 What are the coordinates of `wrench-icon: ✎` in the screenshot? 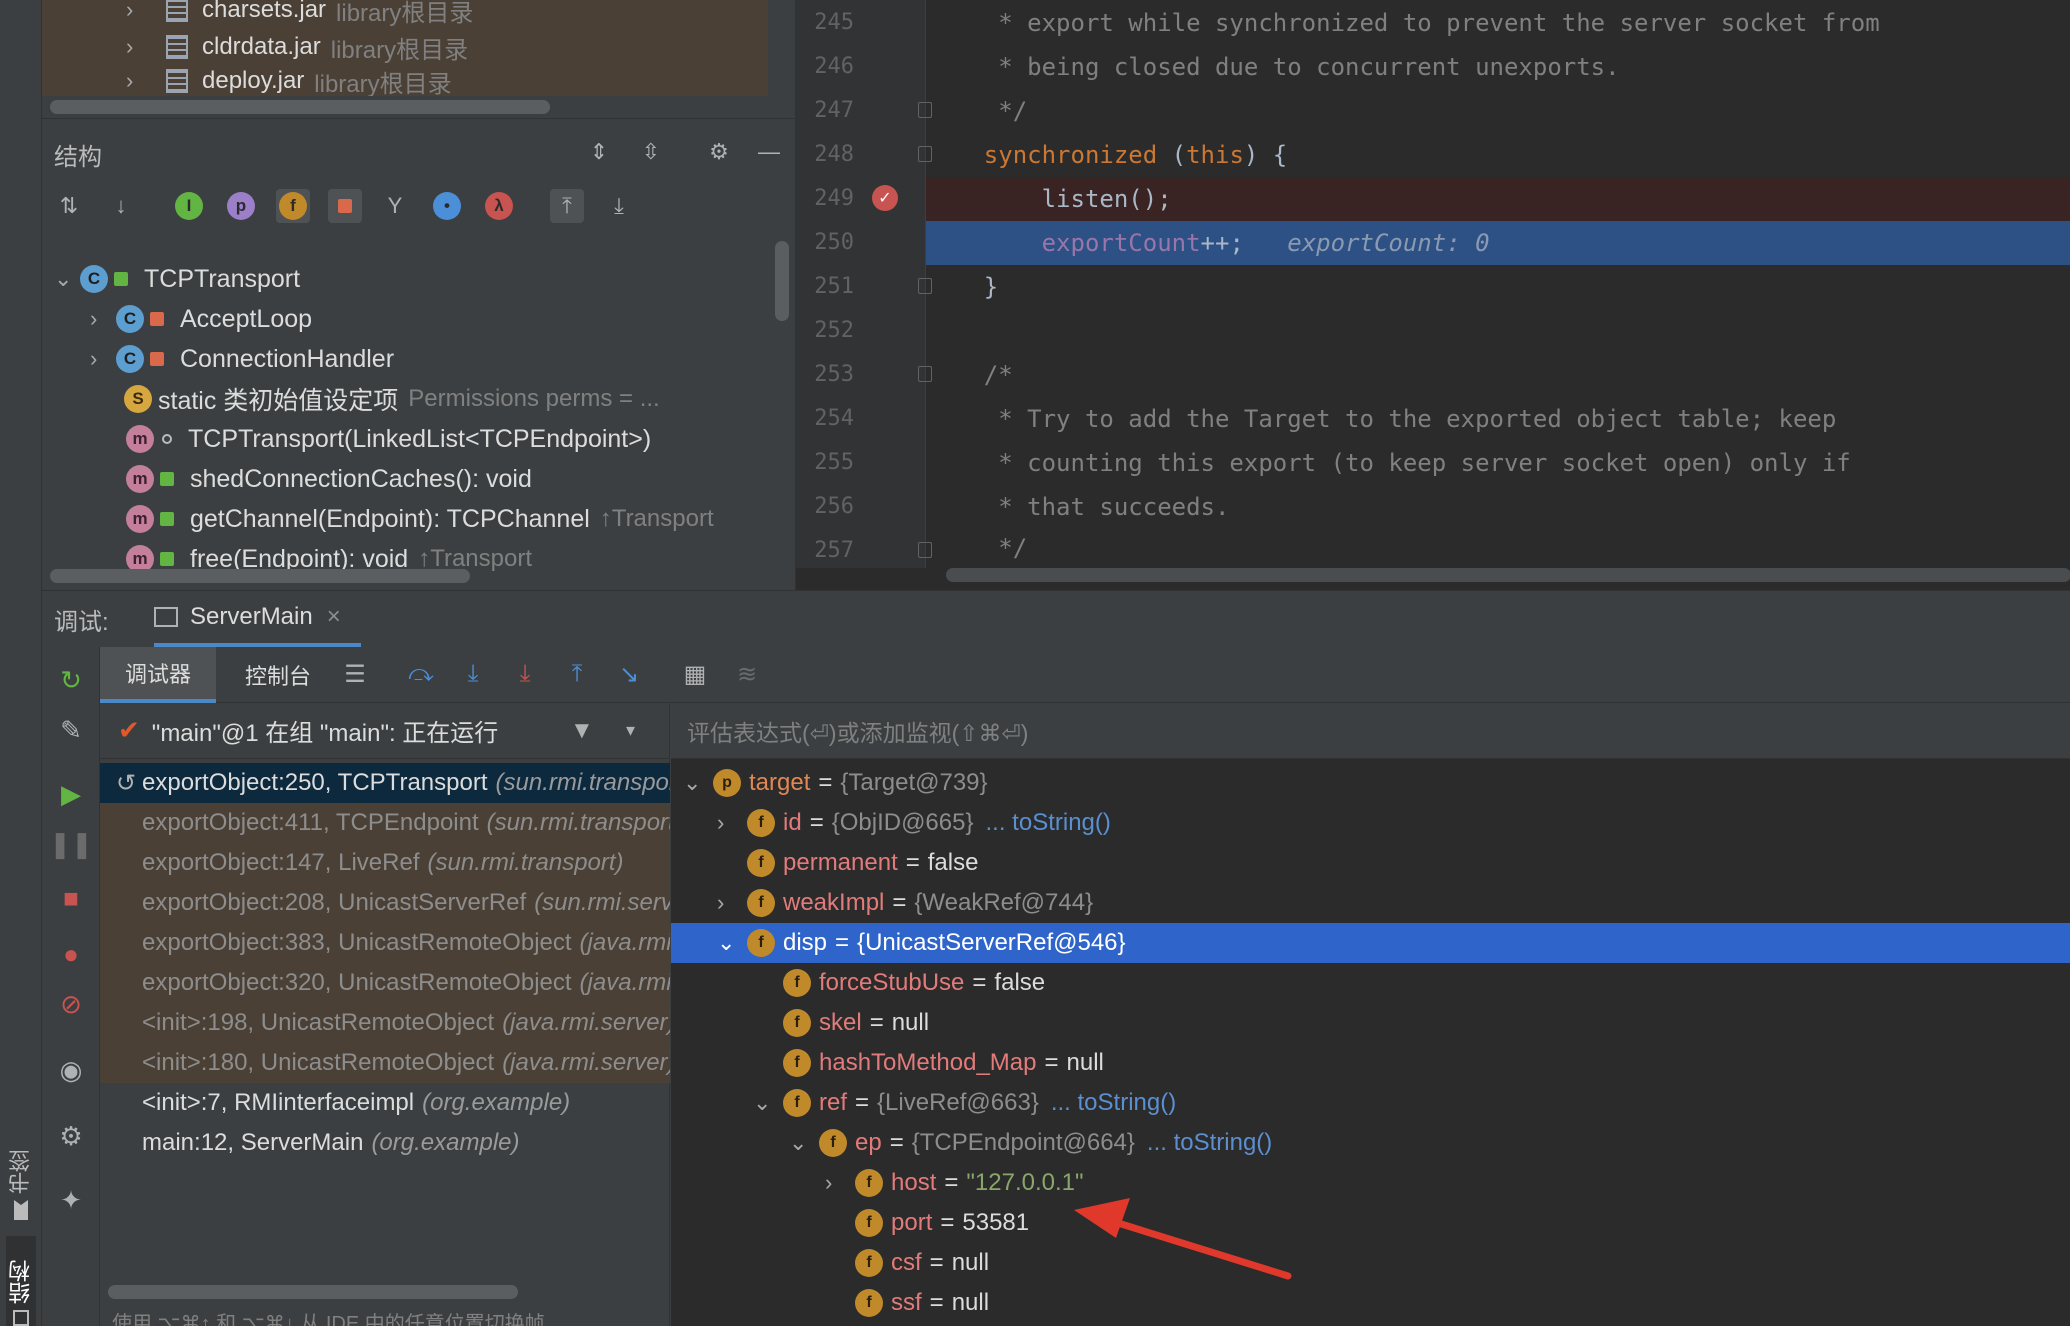 It's located at (71, 730).